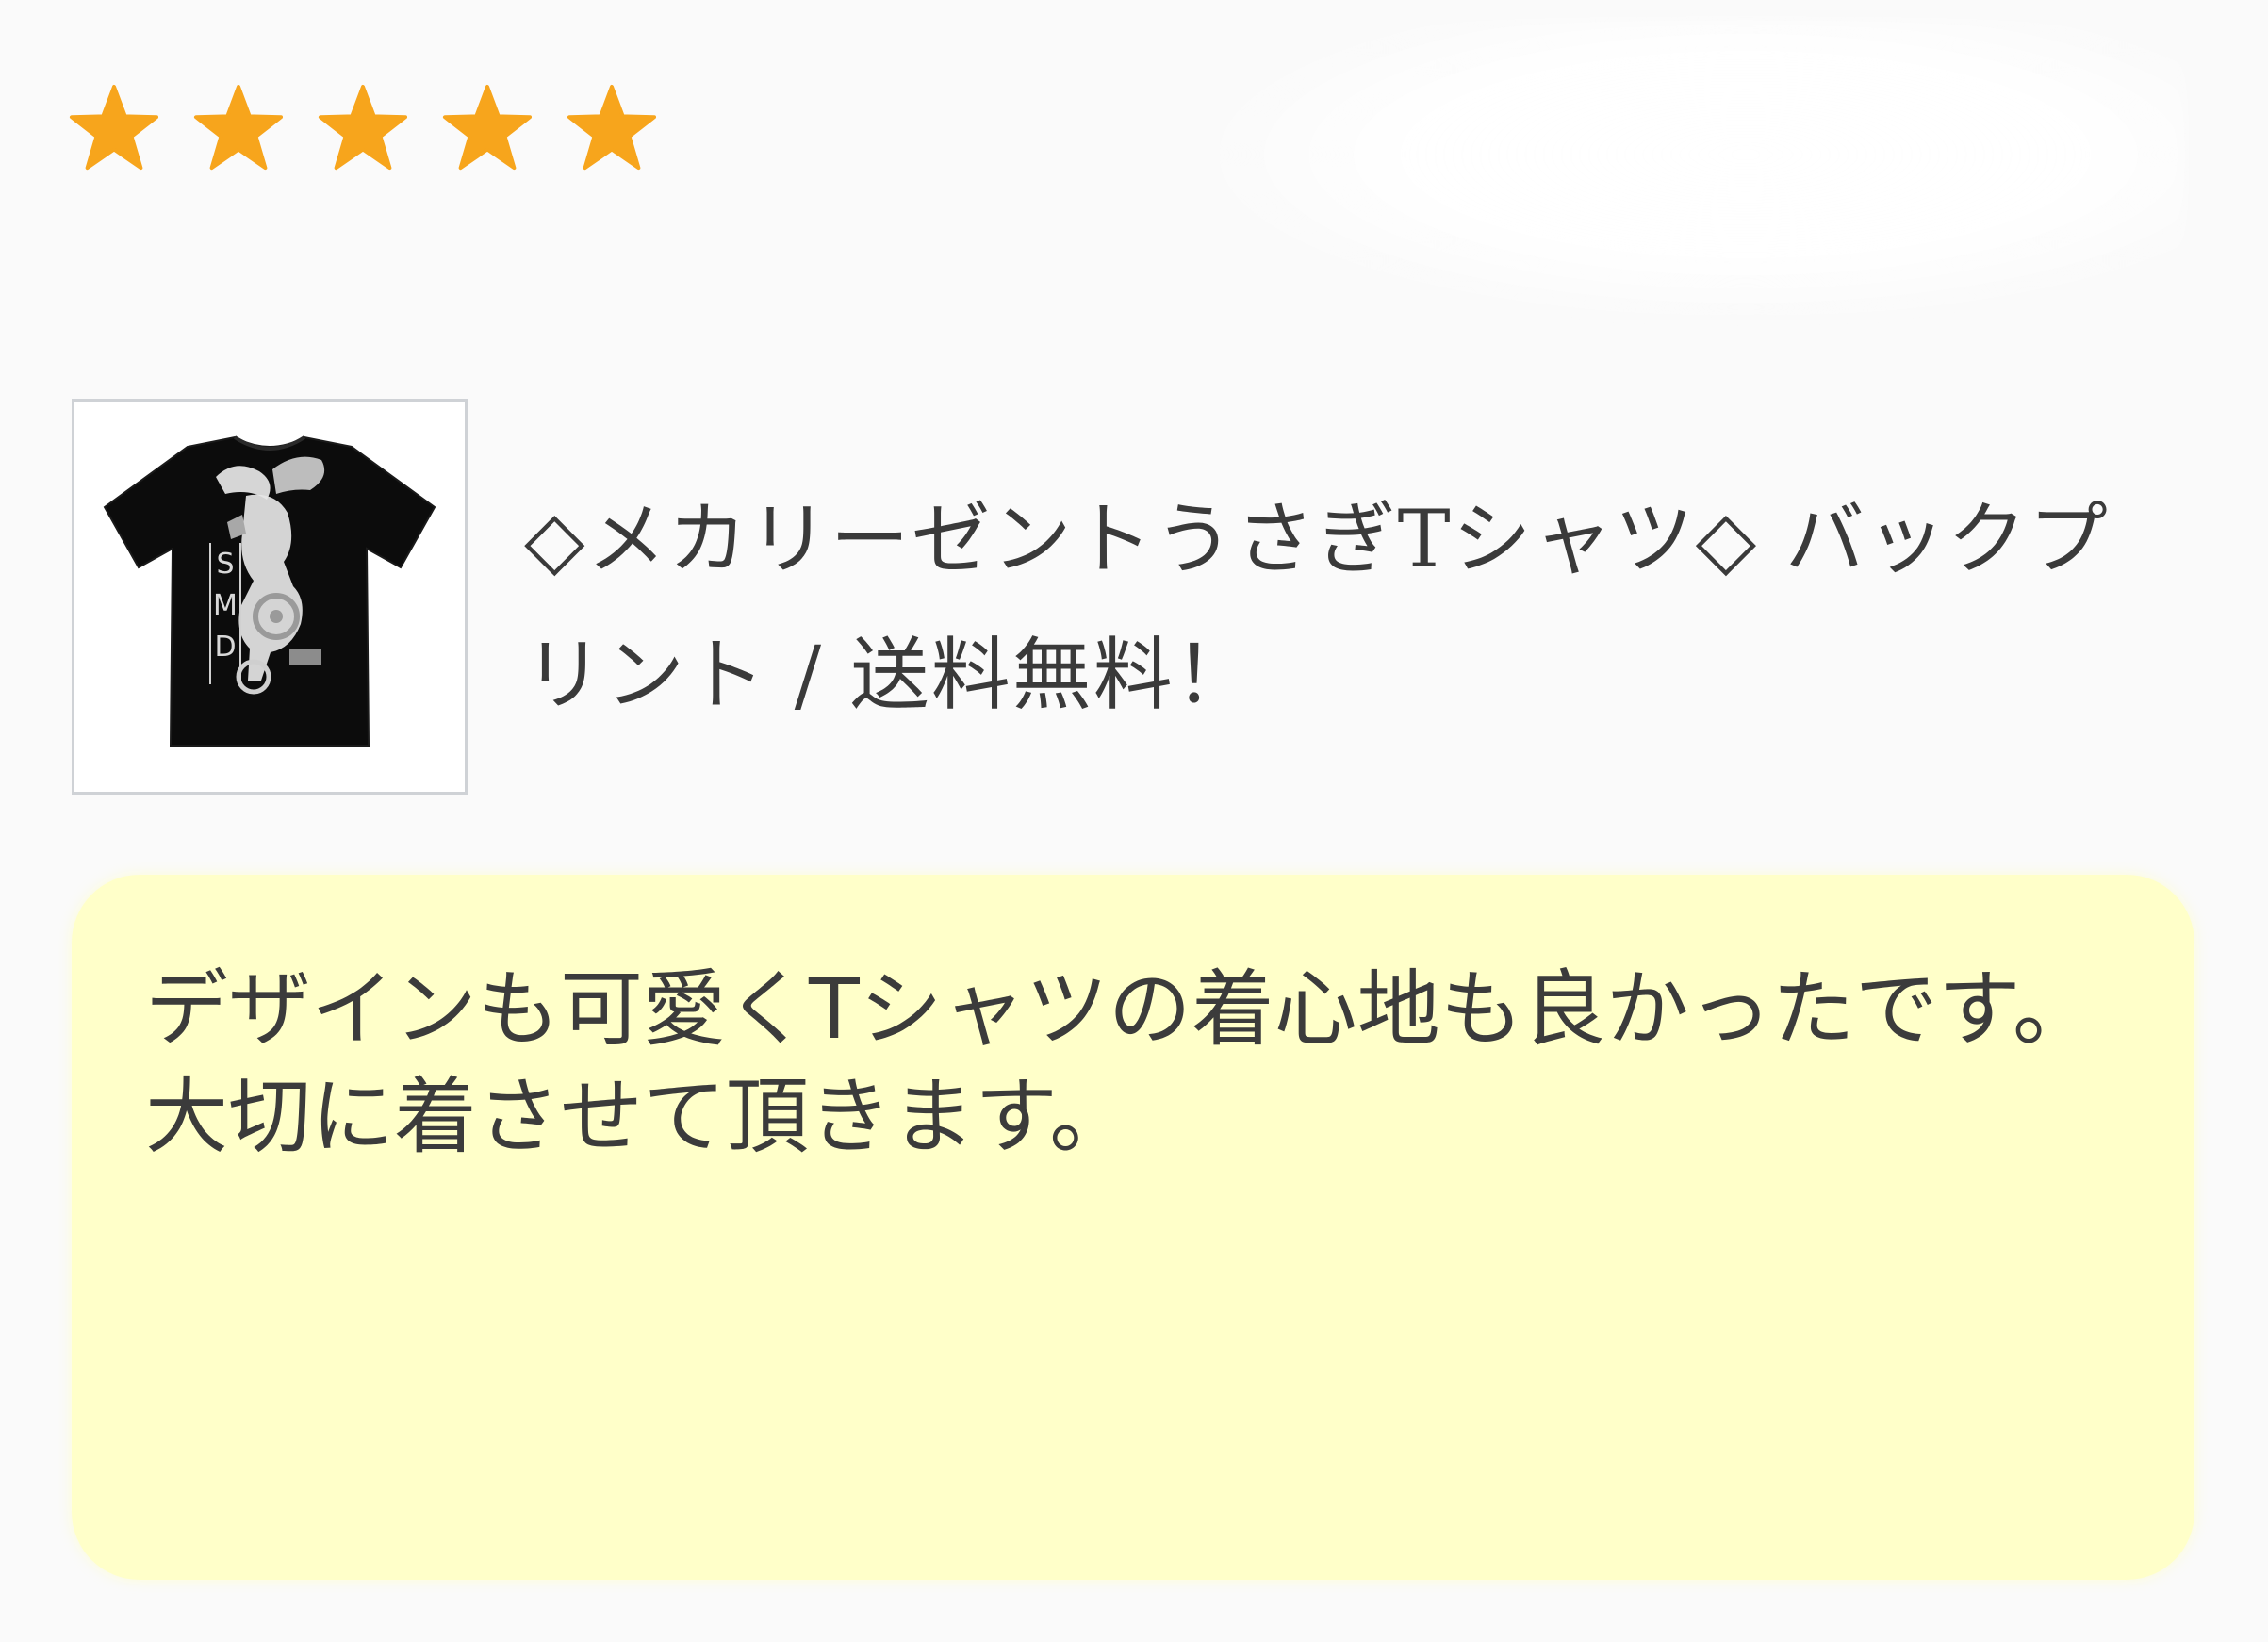  What do you see at coordinates (269, 591) in the screenshot?
I see `tshirt-icon: SMD` at bounding box center [269, 591].